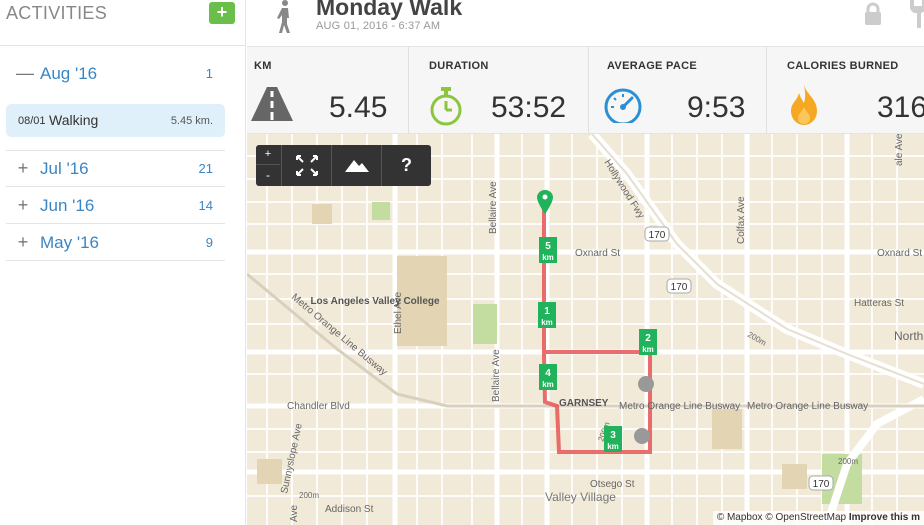 The height and width of the screenshot is (525, 924). Describe the element at coordinates (652, 66) in the screenshot. I see `stat-label: AVERAGE PACE` at that location.